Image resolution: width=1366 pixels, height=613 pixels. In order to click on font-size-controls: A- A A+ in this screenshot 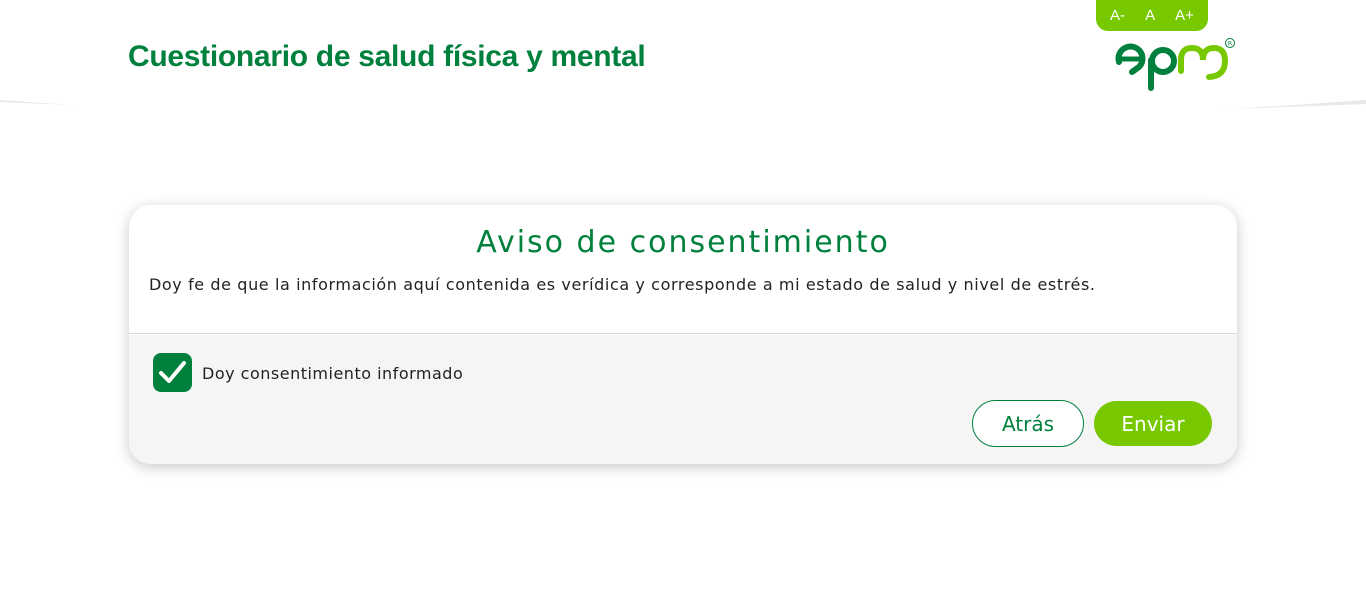, I will do `click(1152, 15)`.